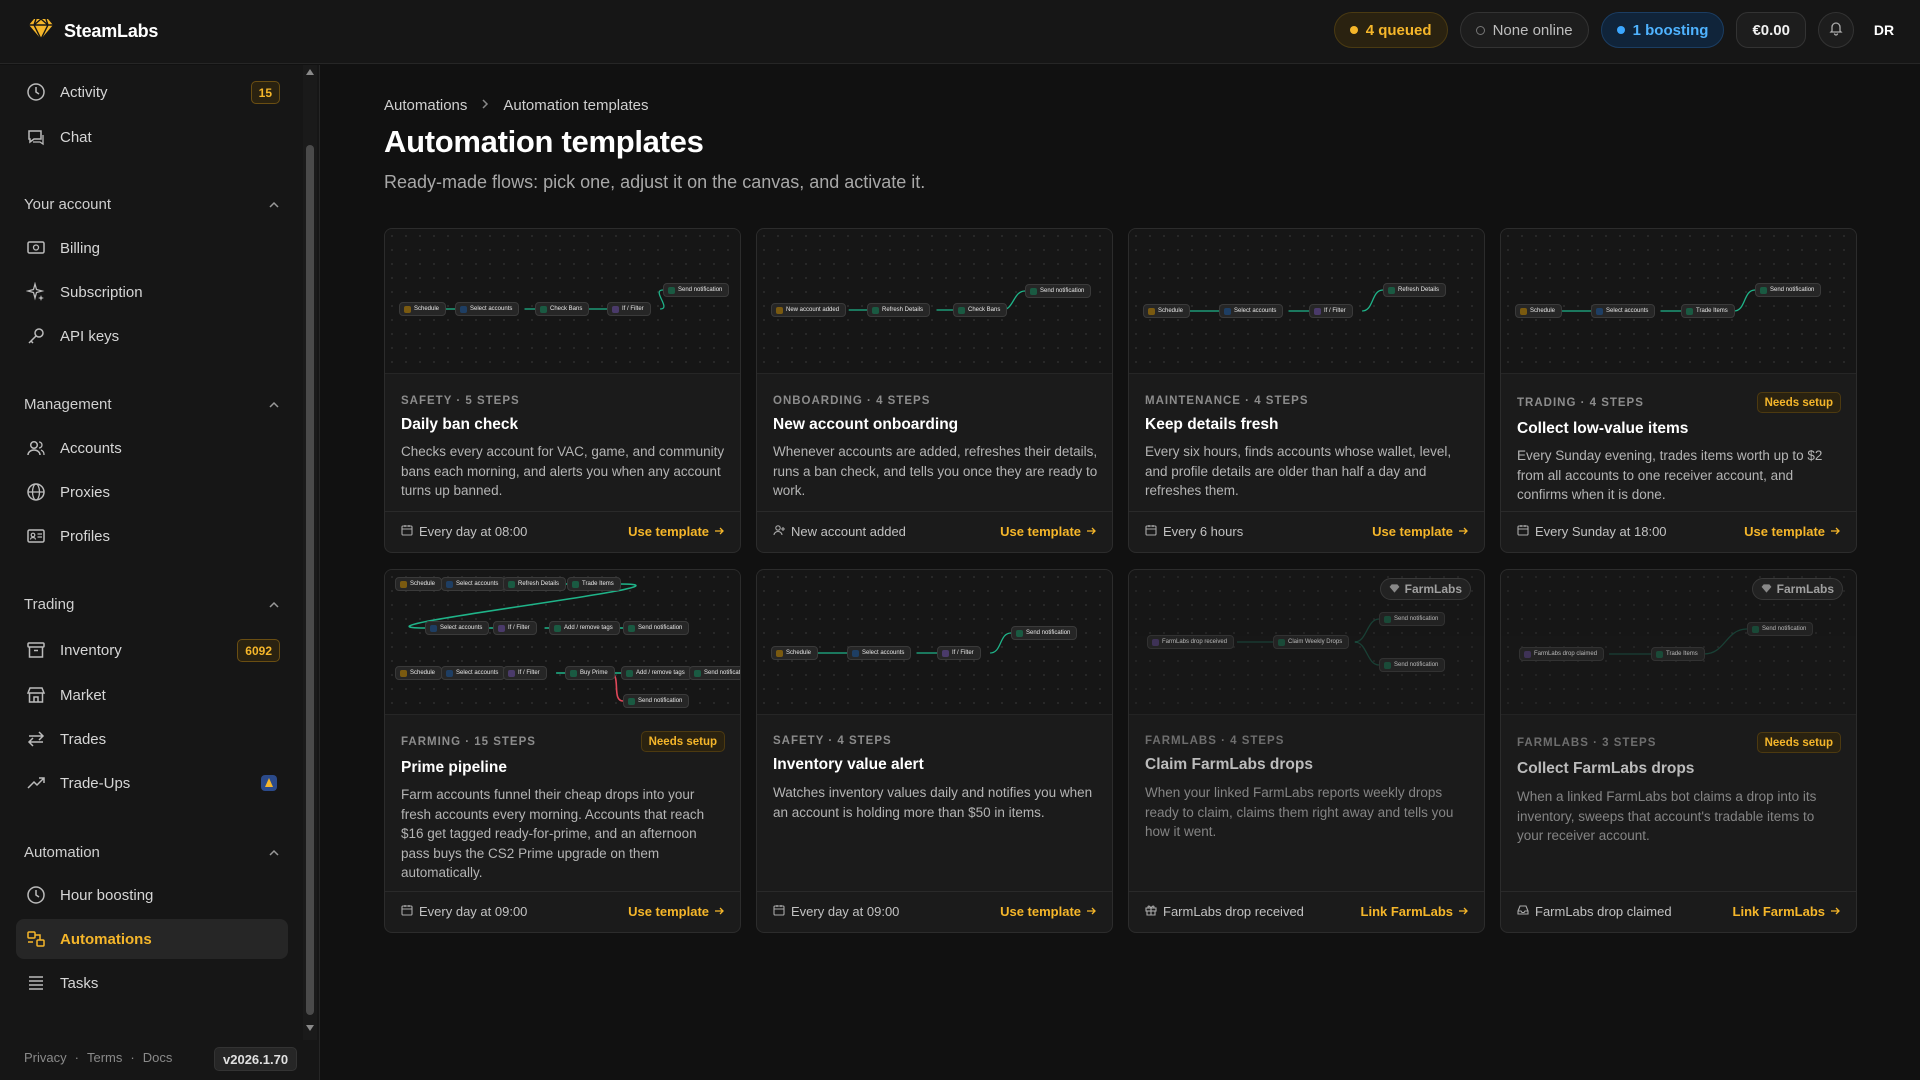 This screenshot has height=1080, width=1920. Describe the element at coordinates (1884, 30) in the screenshot. I see `avatar: DR` at that location.